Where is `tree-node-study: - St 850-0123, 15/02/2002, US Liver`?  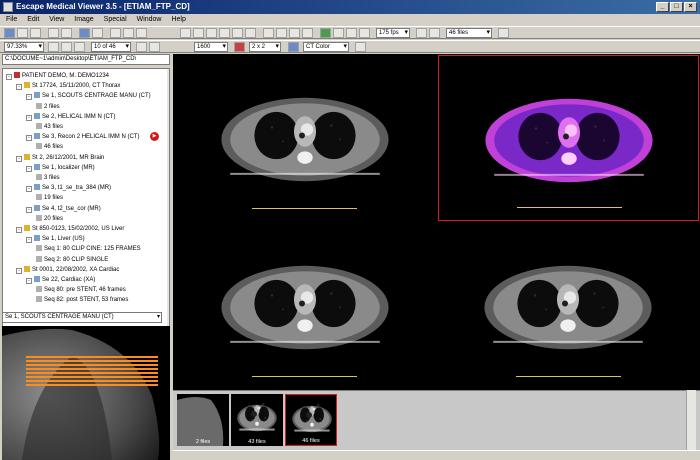
tree-node-study: - St 850-0123, 15/02/2002, US Liver is located at coordinates (70, 229).